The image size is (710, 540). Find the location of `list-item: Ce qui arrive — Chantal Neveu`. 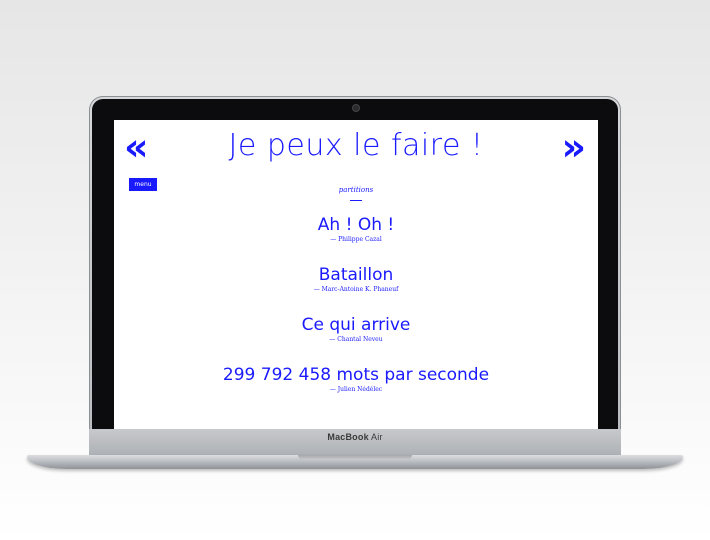

list-item: Ce qui arrive — Chantal Neveu is located at coordinates (356, 330).